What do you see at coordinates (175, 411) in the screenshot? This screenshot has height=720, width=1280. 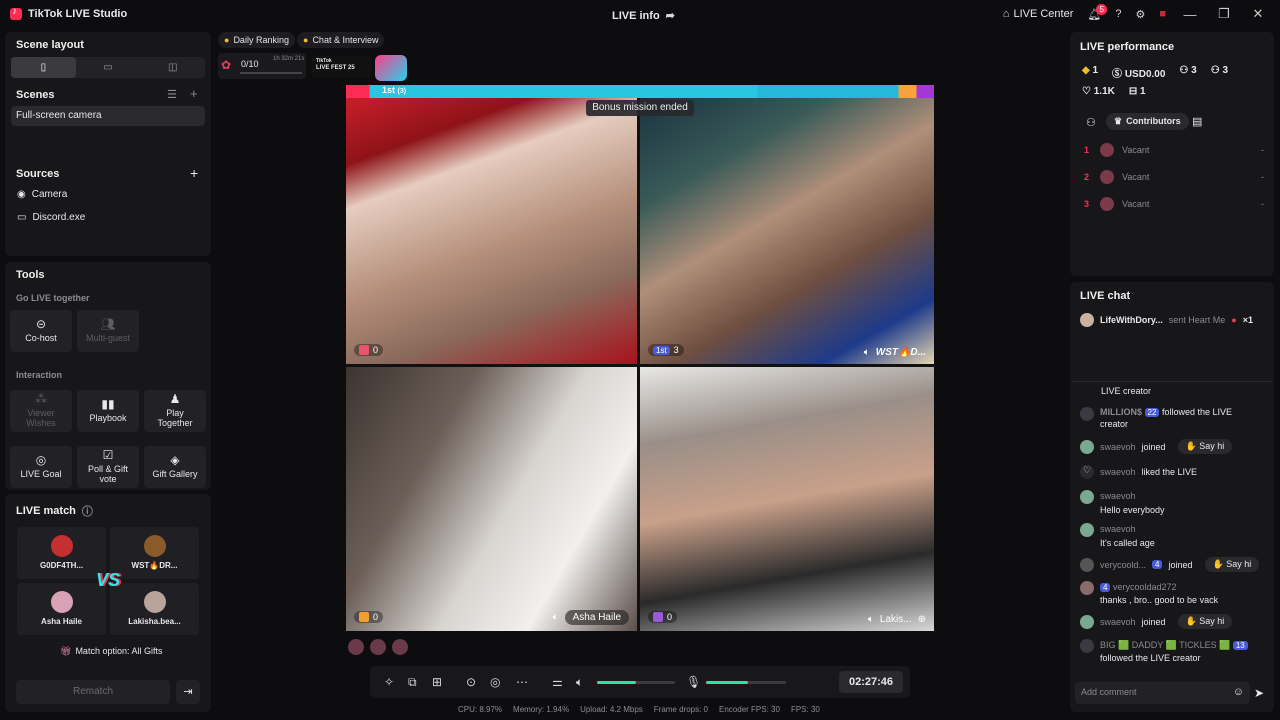 I see `play-together-button: ♟ Play Together` at bounding box center [175, 411].